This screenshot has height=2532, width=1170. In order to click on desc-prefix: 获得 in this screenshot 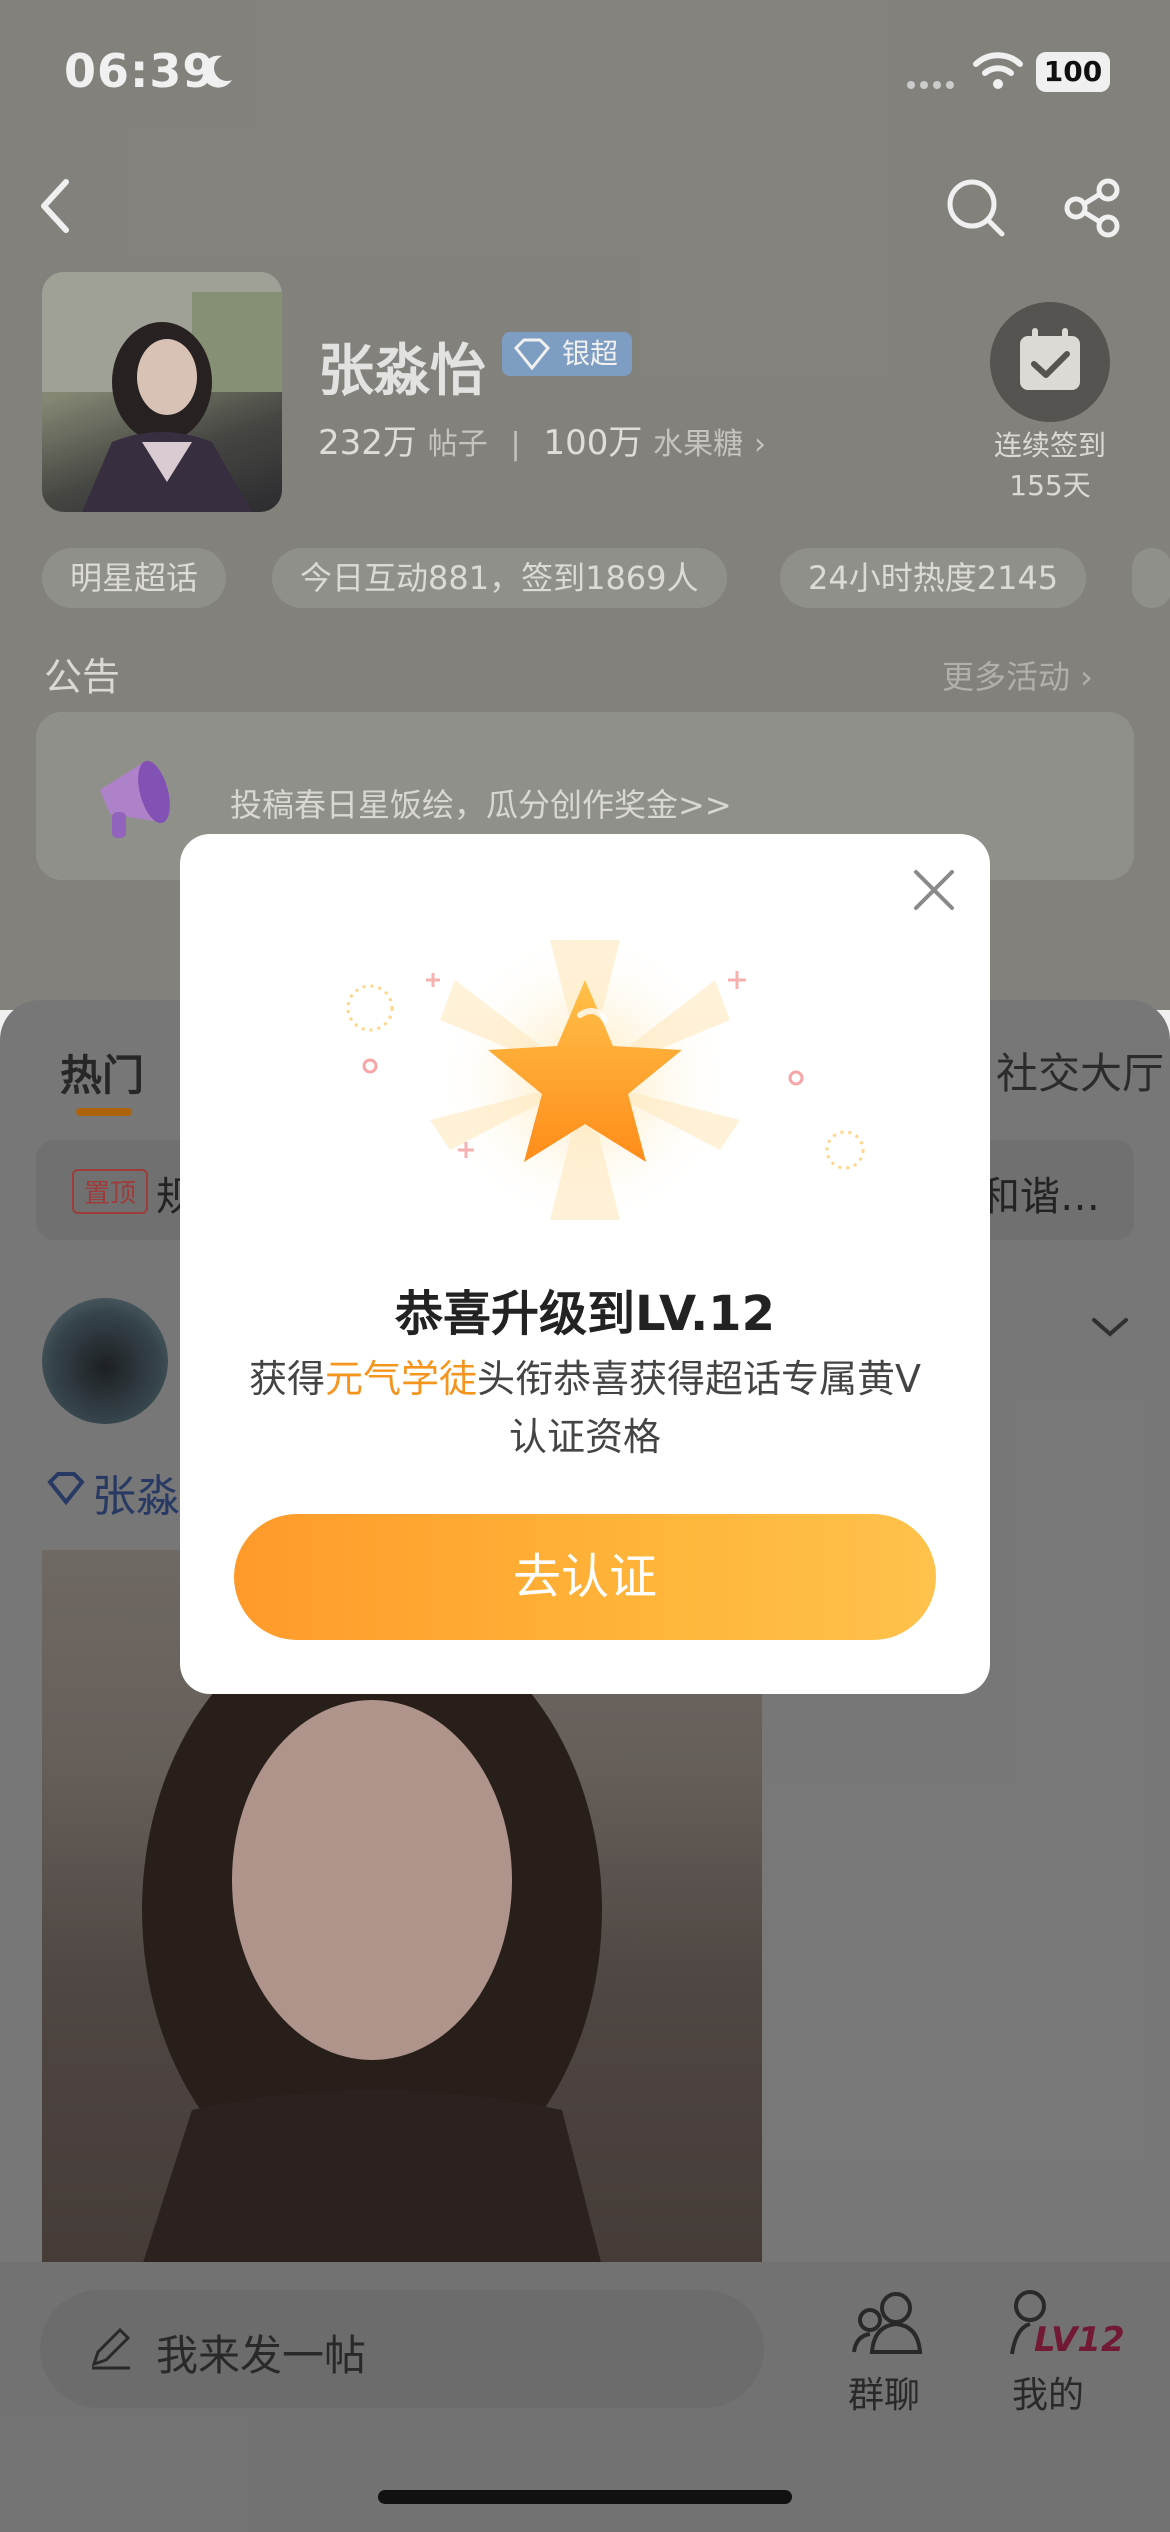, I will do `click(286, 1379)`.